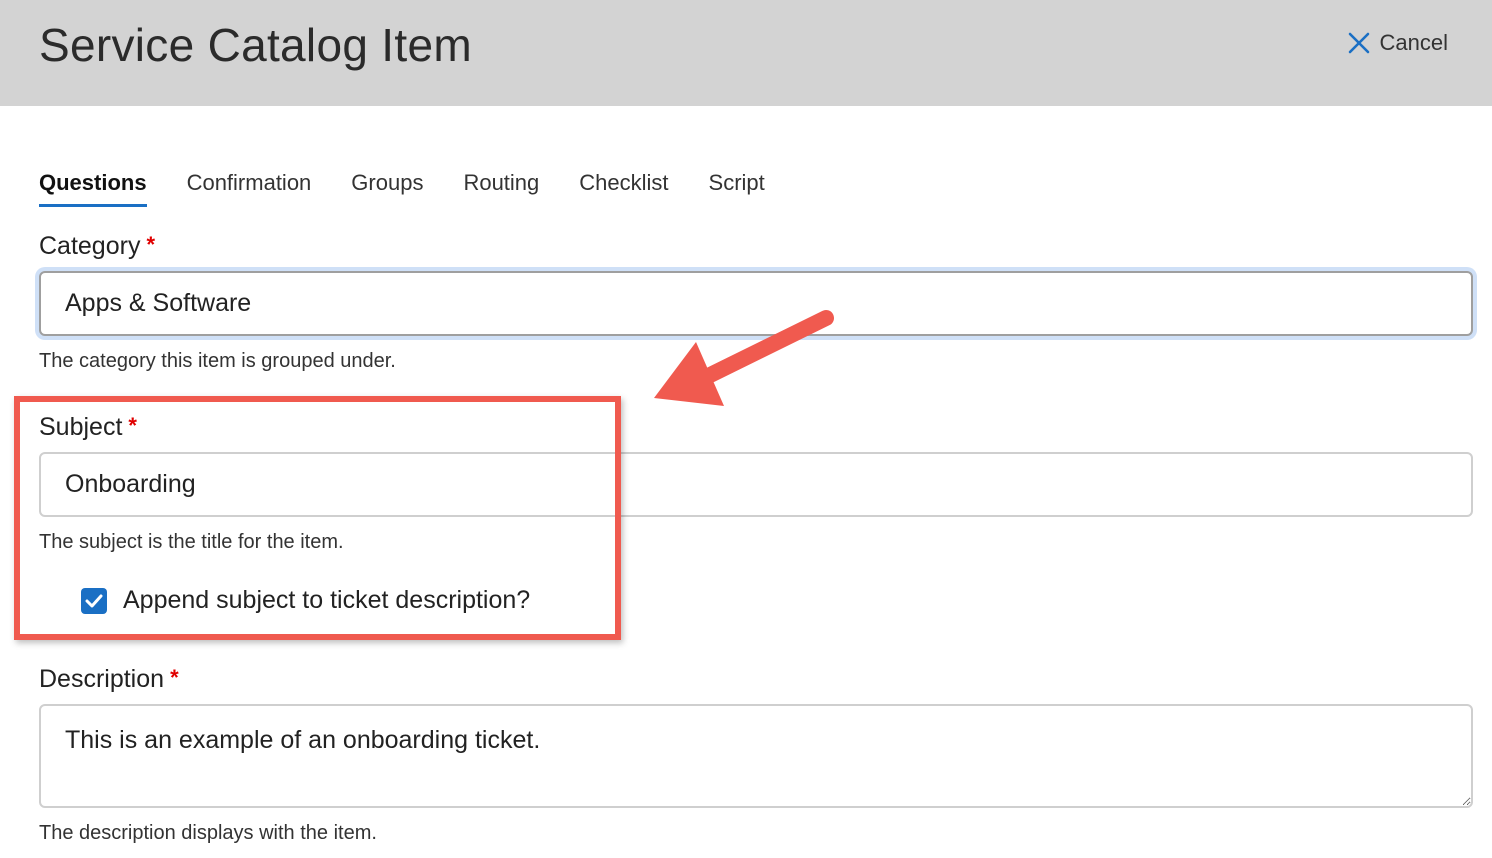 Image resolution: width=1492 pixels, height=858 pixels. What do you see at coordinates (756, 303) in the screenshot?
I see `category-input` at bounding box center [756, 303].